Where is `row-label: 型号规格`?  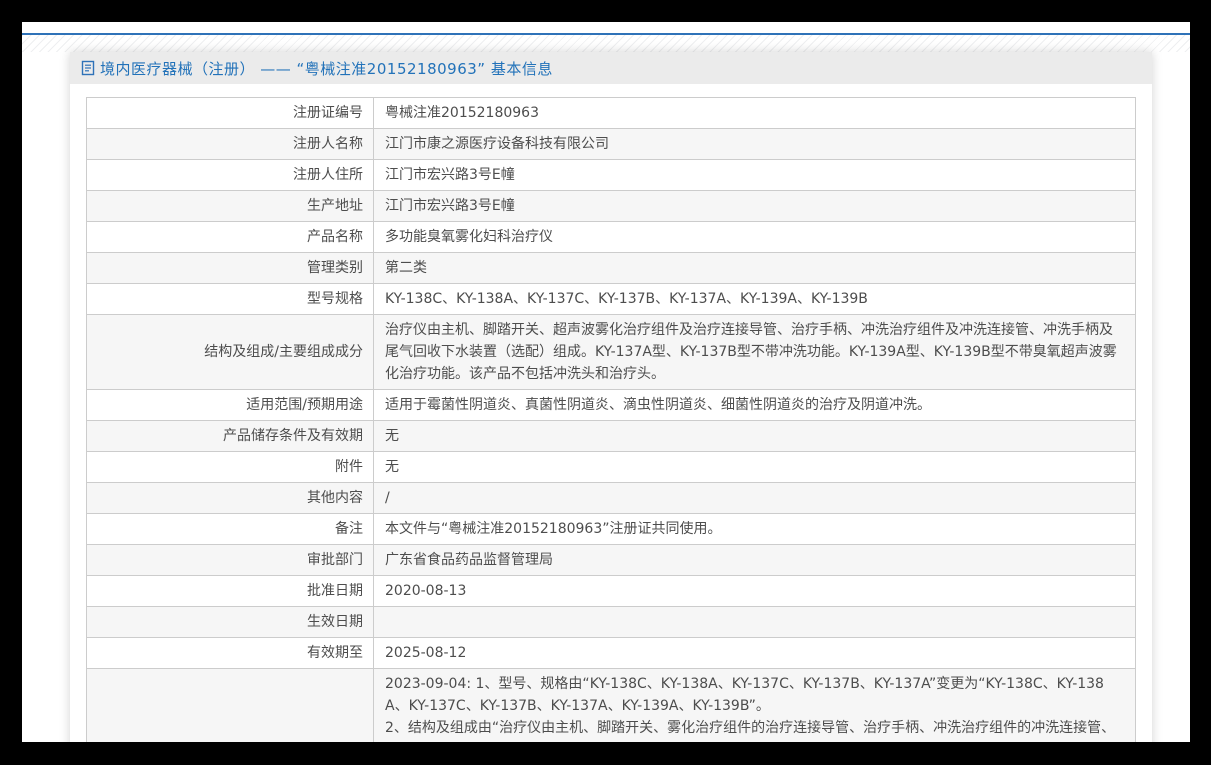
row-label: 型号规格 is located at coordinates (230, 299).